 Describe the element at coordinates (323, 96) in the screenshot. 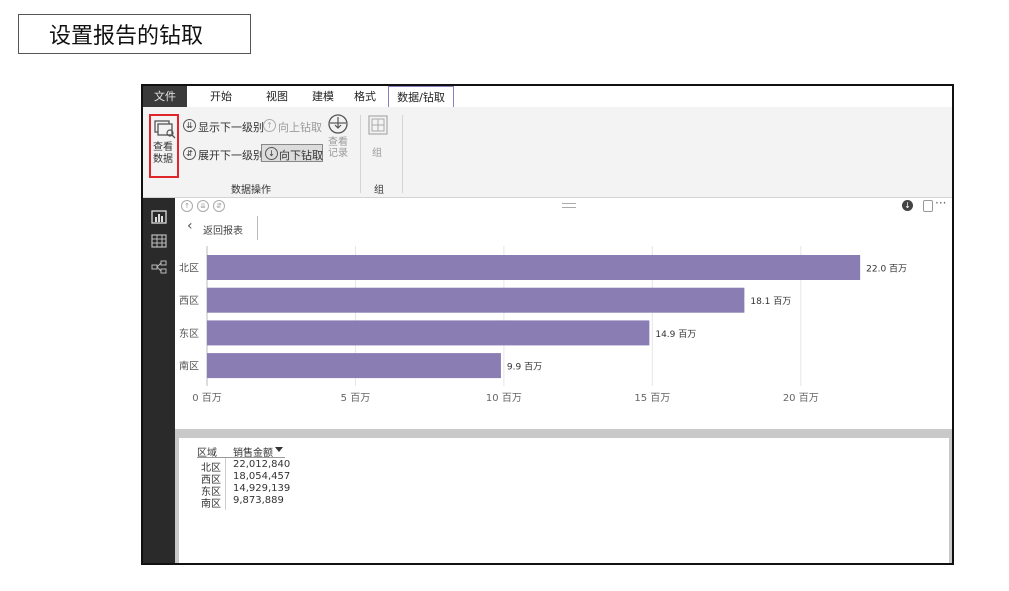

I see `menu-modeling: 建模` at that location.